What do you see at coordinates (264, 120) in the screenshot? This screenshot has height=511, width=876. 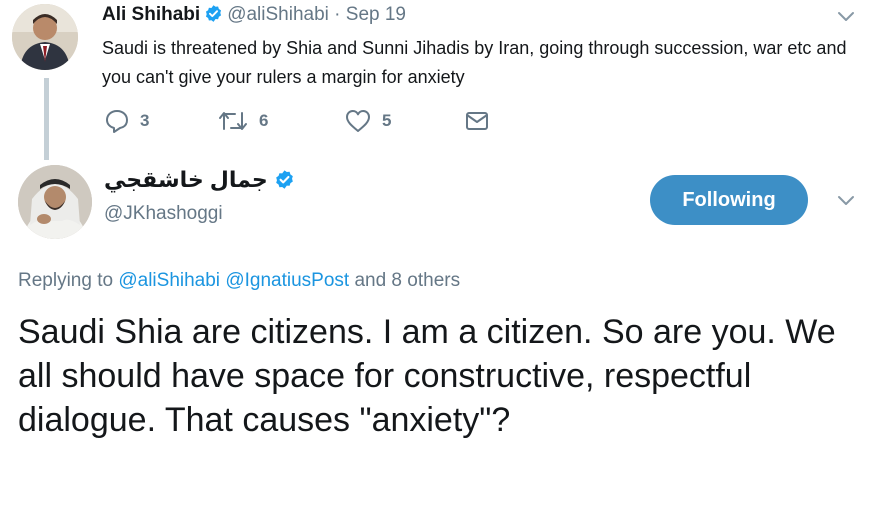 I see `retweet-count: 6` at bounding box center [264, 120].